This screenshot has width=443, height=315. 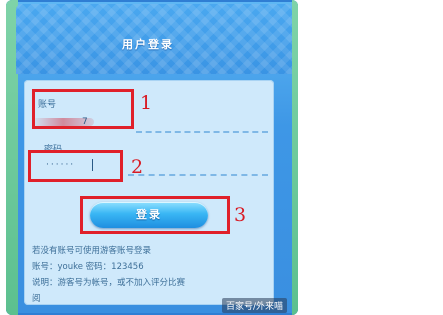 I want to click on annotation-box-password, so click(x=75, y=166).